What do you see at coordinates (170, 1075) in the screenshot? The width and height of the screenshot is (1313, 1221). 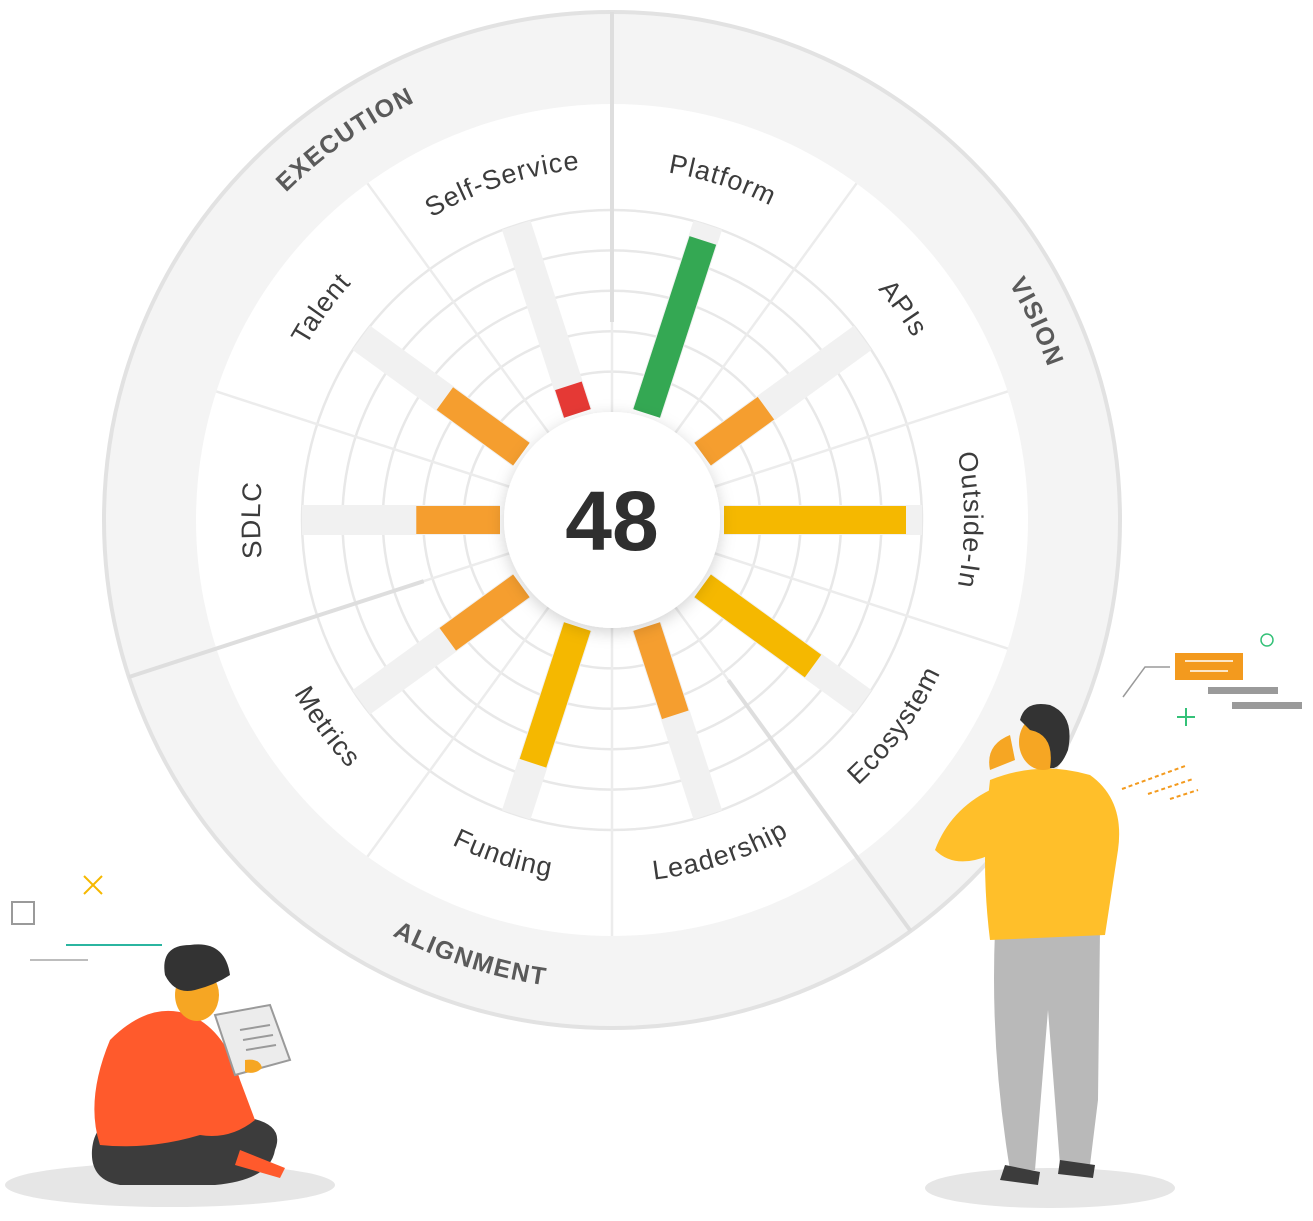 I see `reading-person-illustration` at bounding box center [170, 1075].